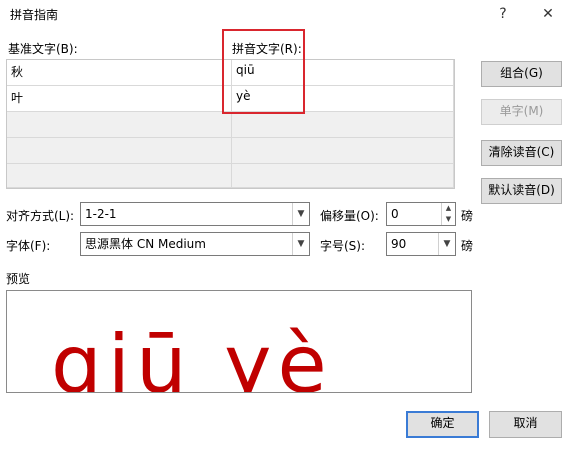  I want to click on size-label: 字号(S):, so click(343, 246).